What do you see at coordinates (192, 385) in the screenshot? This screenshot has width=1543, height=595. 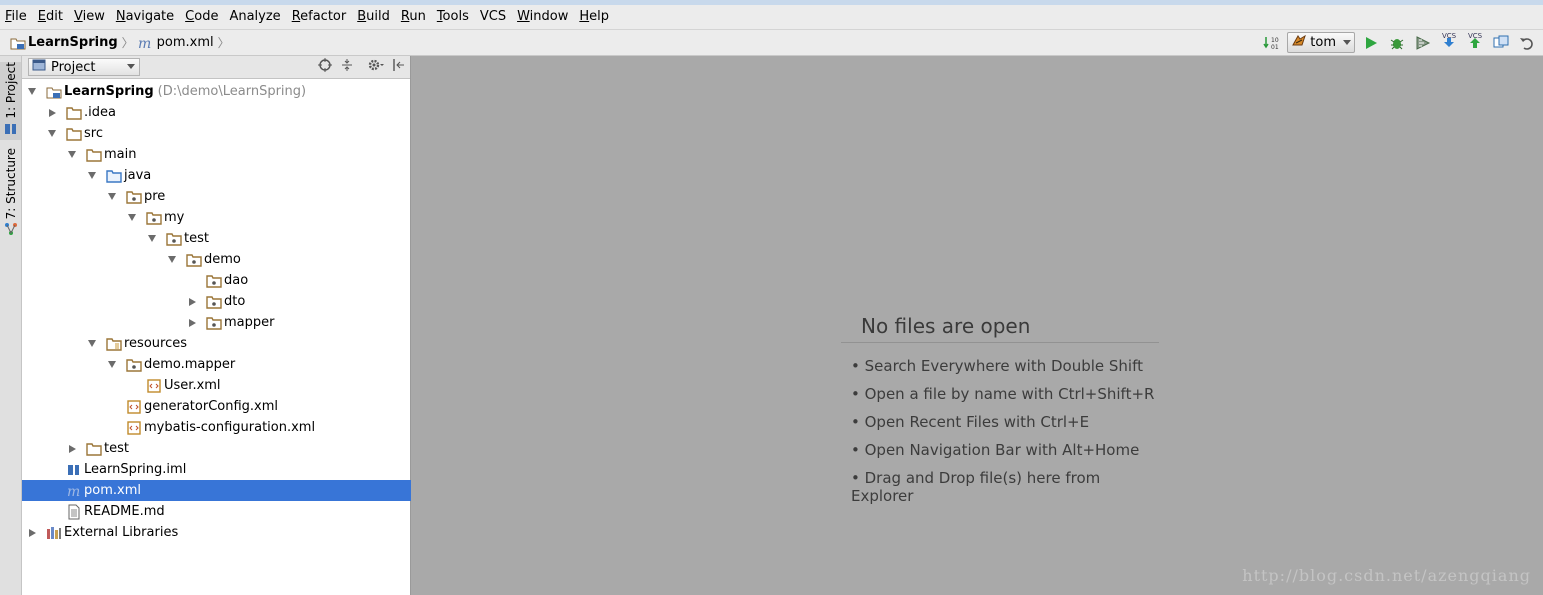 I see `tree-label: User.xml` at bounding box center [192, 385].